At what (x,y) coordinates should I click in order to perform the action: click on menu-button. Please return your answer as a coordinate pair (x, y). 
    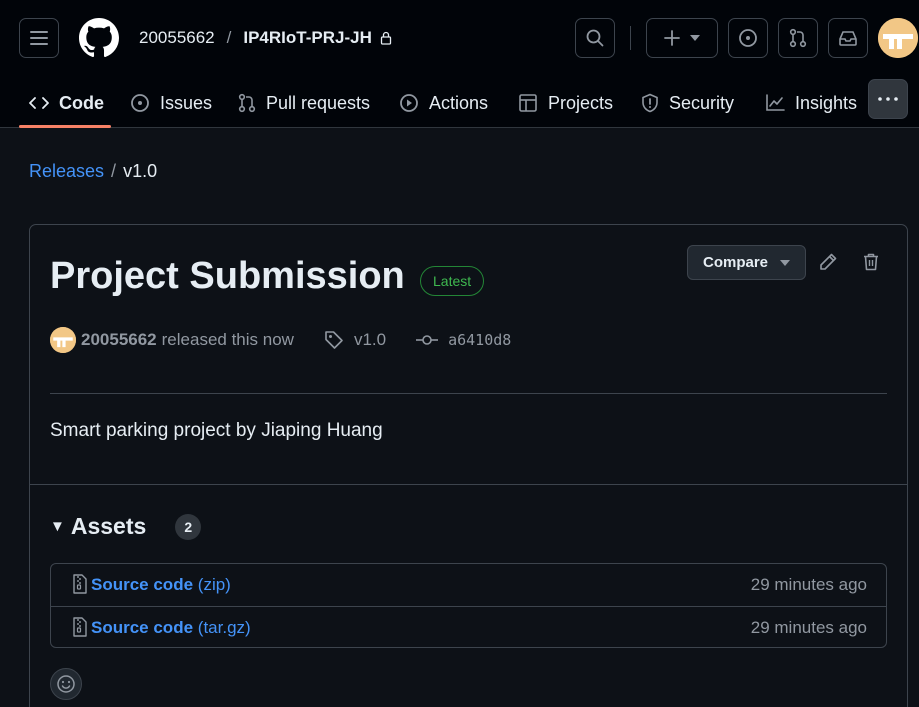
    Looking at the image, I should click on (39, 38).